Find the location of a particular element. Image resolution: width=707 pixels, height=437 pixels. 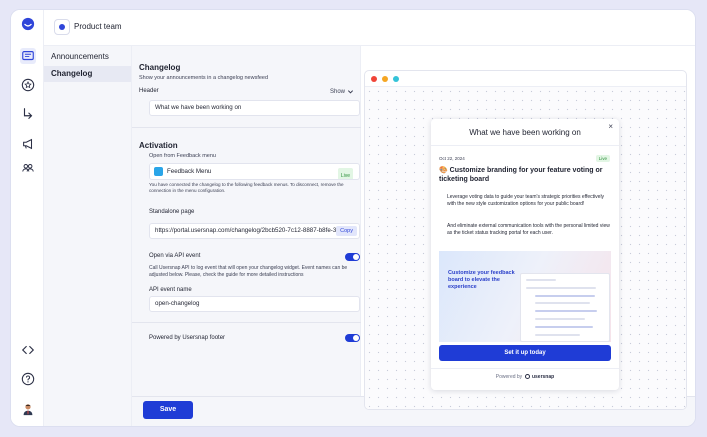

maximize-dot is located at coordinates (396, 79).